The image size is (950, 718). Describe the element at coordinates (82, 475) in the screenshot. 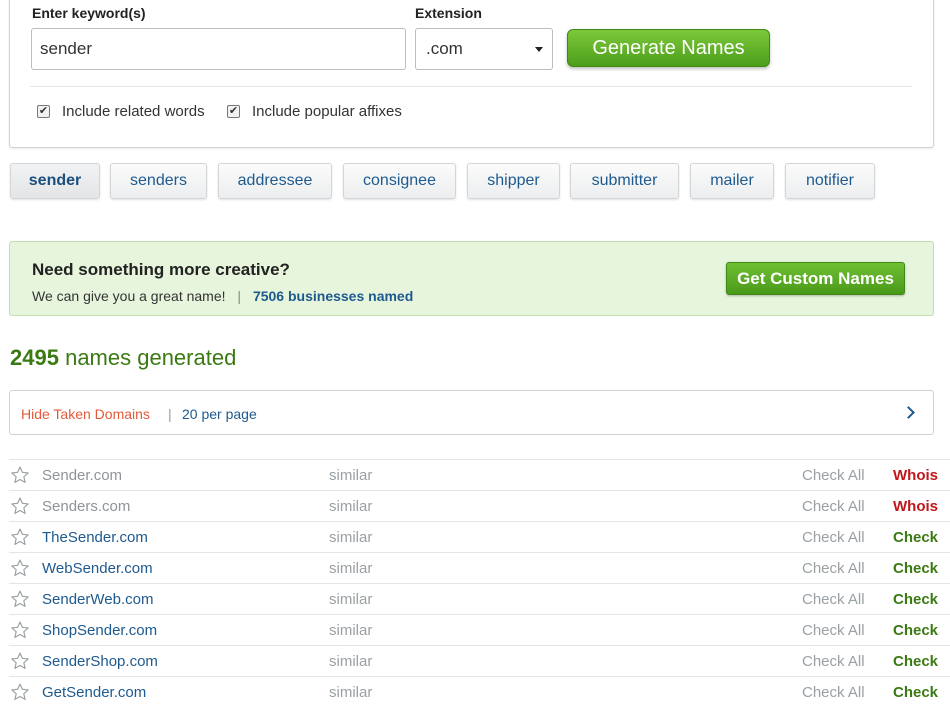

I see `domain-name: Sender.com` at that location.